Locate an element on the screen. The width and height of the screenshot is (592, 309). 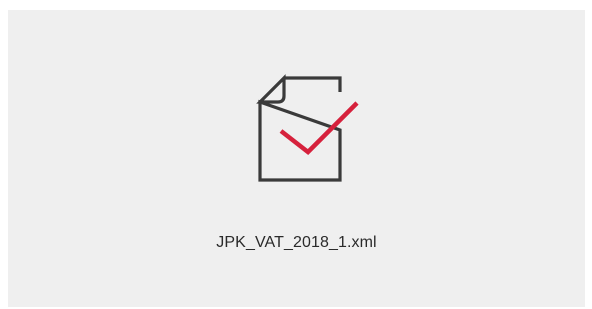
file-check-icon is located at coordinates (310, 128).